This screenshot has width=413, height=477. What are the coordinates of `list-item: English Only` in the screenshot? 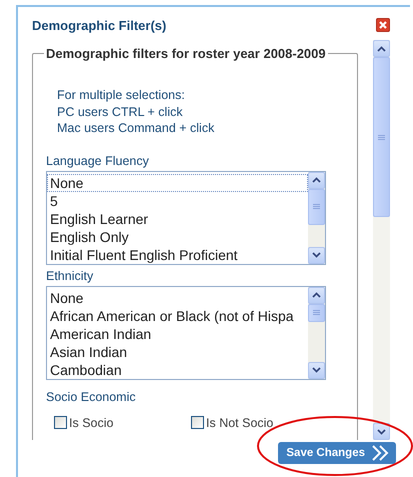 It's located at (177, 237).